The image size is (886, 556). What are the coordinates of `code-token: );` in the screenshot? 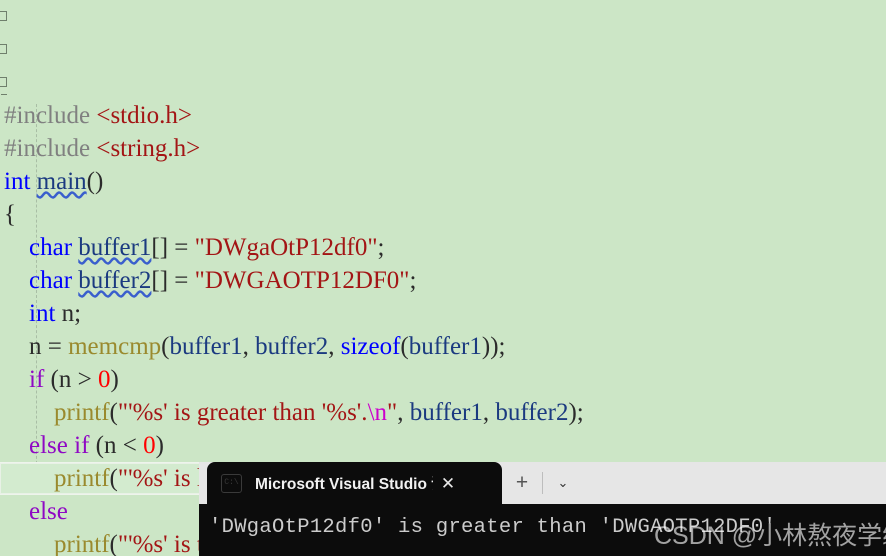 It's located at (576, 412).